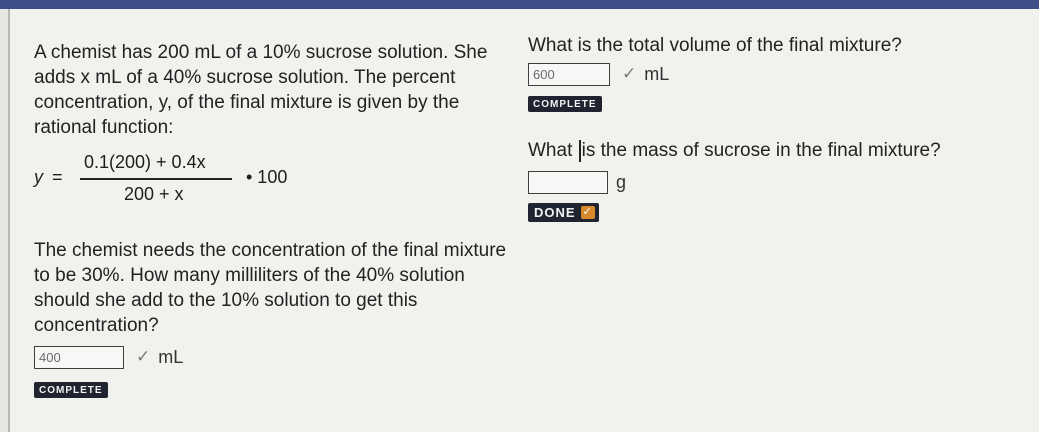 Image resolution: width=1039 pixels, height=432 pixels. What do you see at coordinates (555, 212) in the screenshot?
I see `question3-done-label: DONE` at bounding box center [555, 212].